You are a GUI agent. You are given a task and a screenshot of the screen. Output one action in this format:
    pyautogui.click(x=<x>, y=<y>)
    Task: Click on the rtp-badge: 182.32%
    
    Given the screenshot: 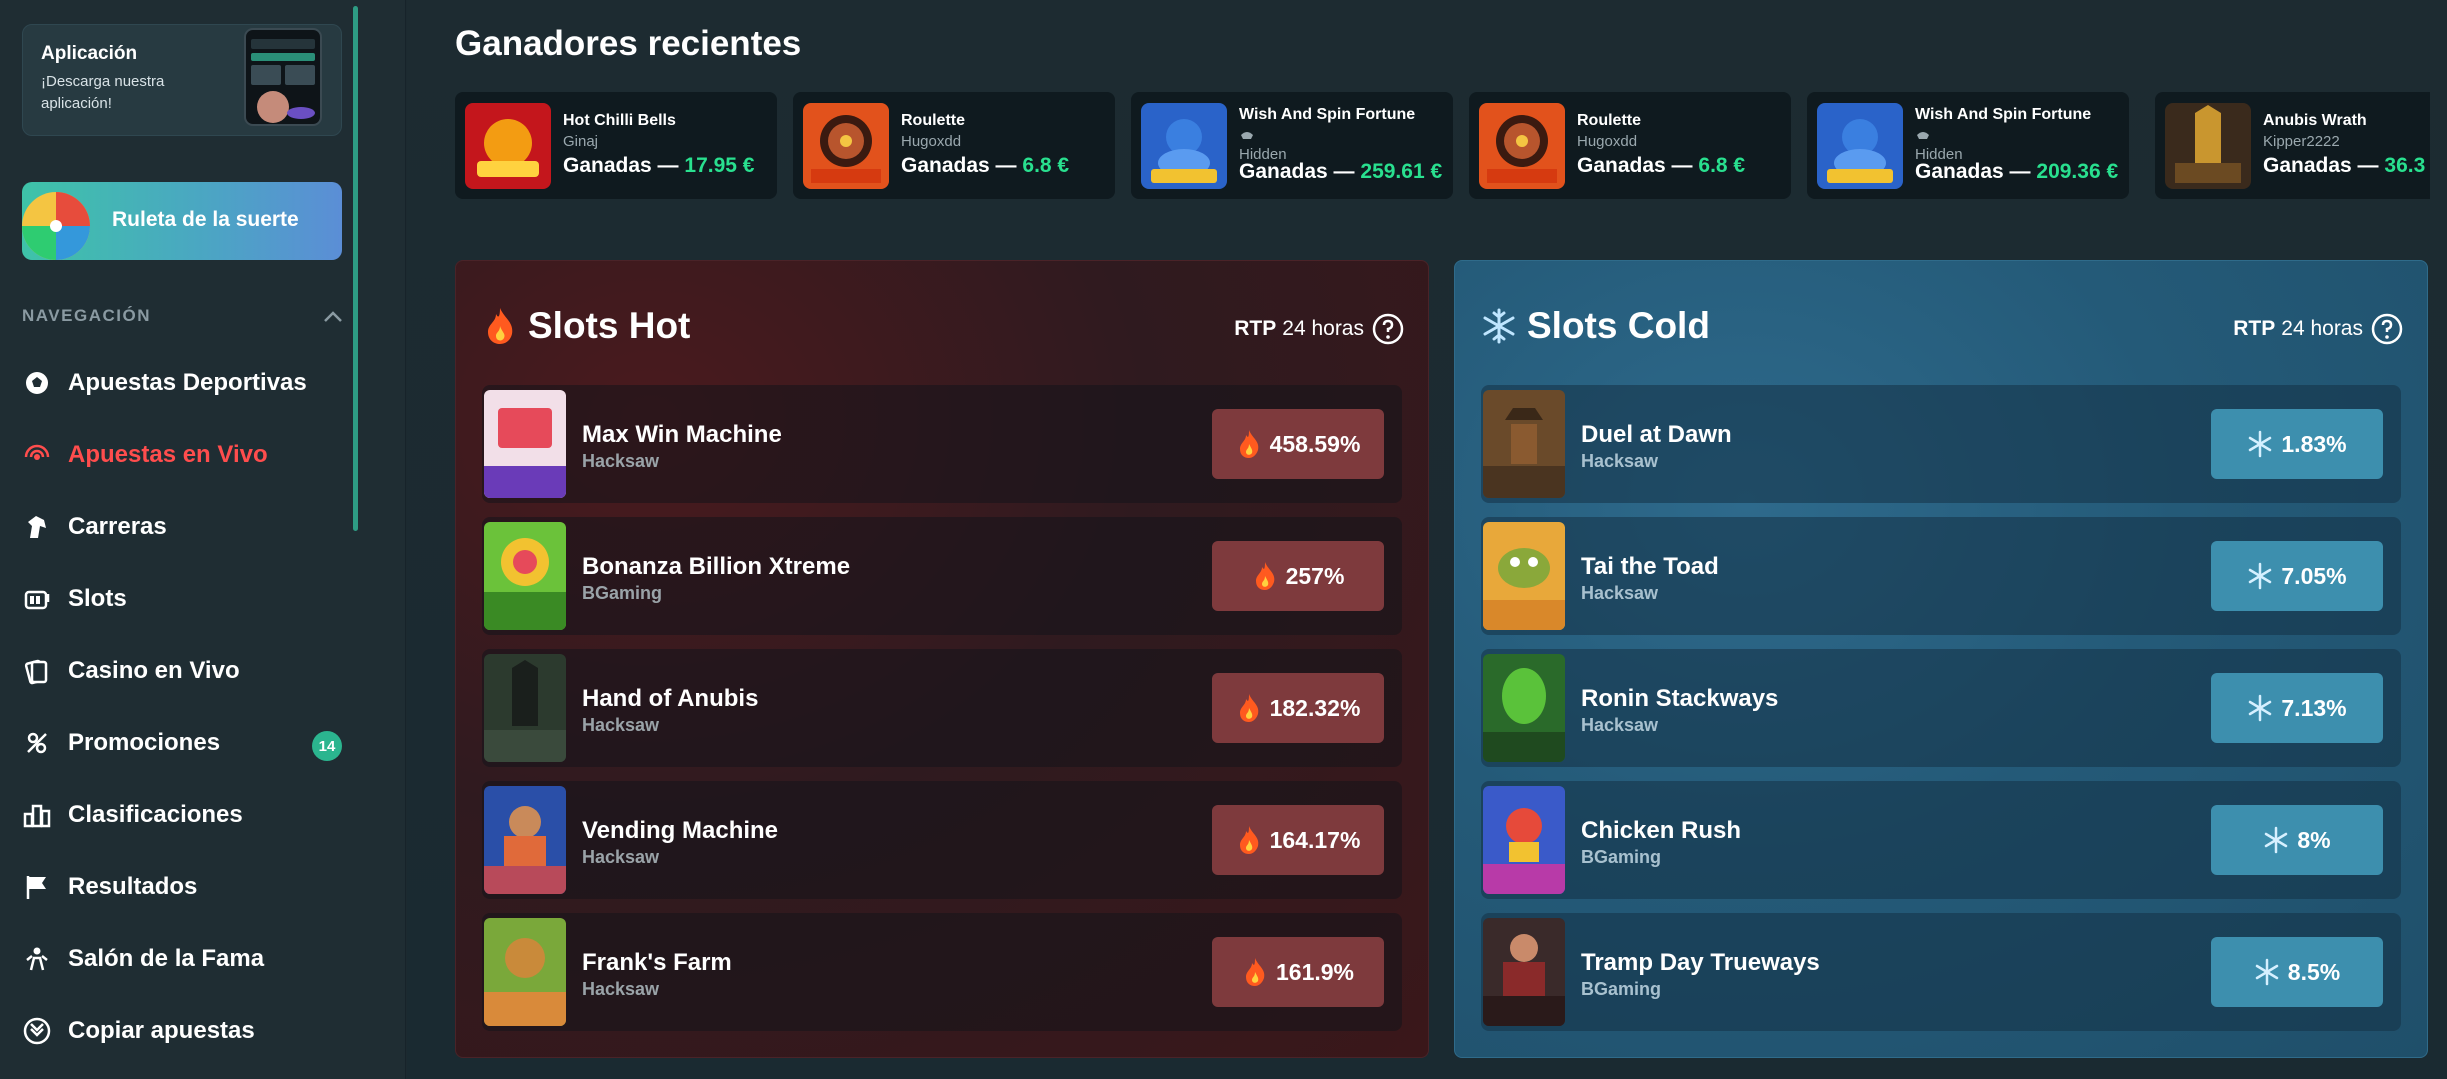 What is the action you would take?
    pyautogui.click(x=1298, y=708)
    